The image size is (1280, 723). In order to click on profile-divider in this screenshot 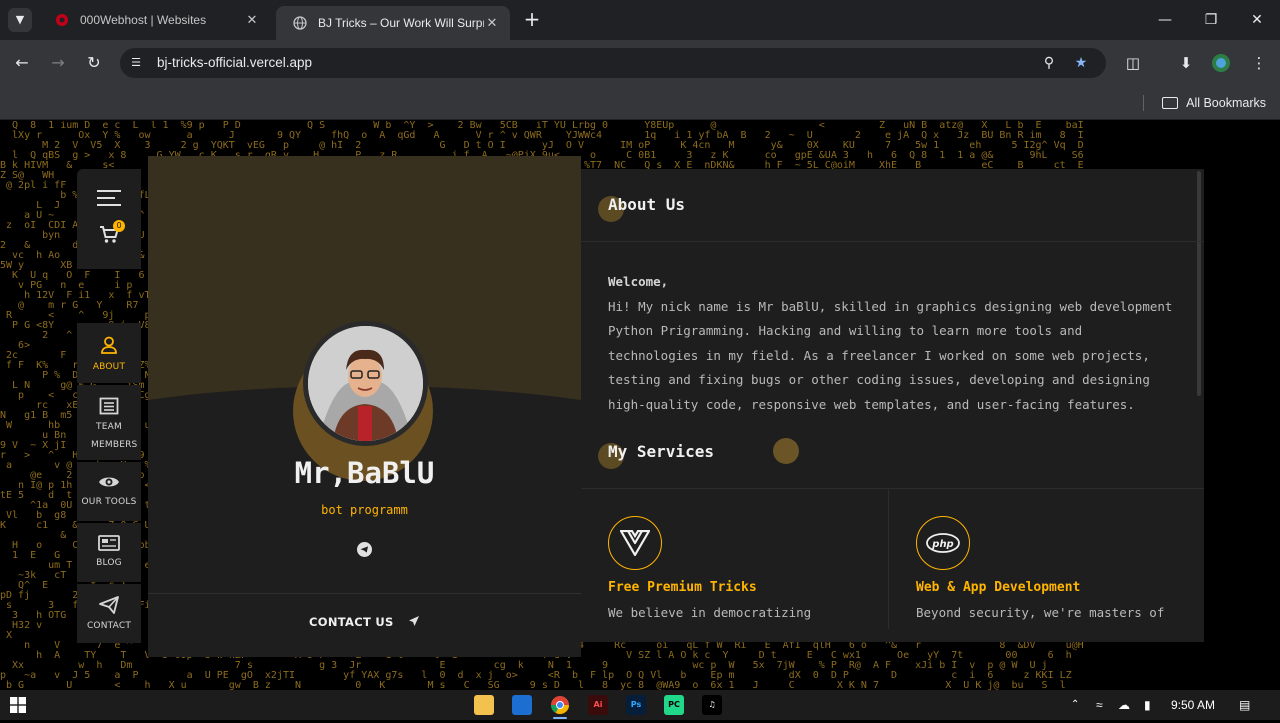, I will do `click(364, 593)`.